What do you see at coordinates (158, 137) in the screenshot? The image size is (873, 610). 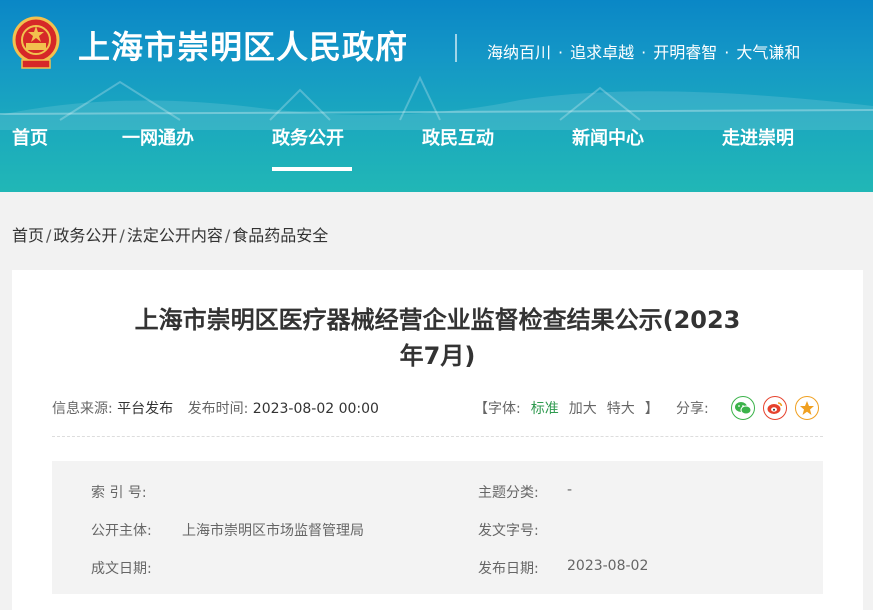 I see `nav-item-services: 一网通办` at bounding box center [158, 137].